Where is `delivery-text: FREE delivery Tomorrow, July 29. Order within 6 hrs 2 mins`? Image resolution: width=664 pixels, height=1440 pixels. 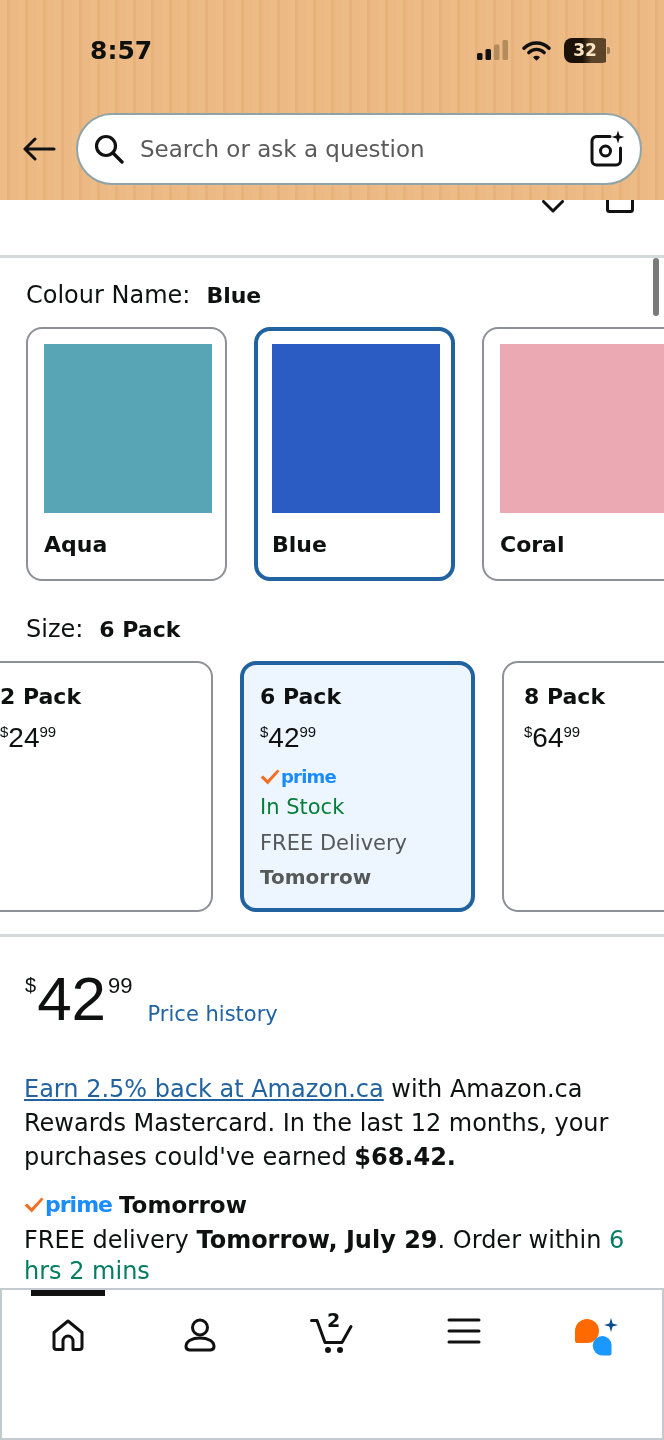
delivery-text: FREE delivery Tomorrow, July 29. Order within 6 hrs 2 mins is located at coordinates (325, 1256).